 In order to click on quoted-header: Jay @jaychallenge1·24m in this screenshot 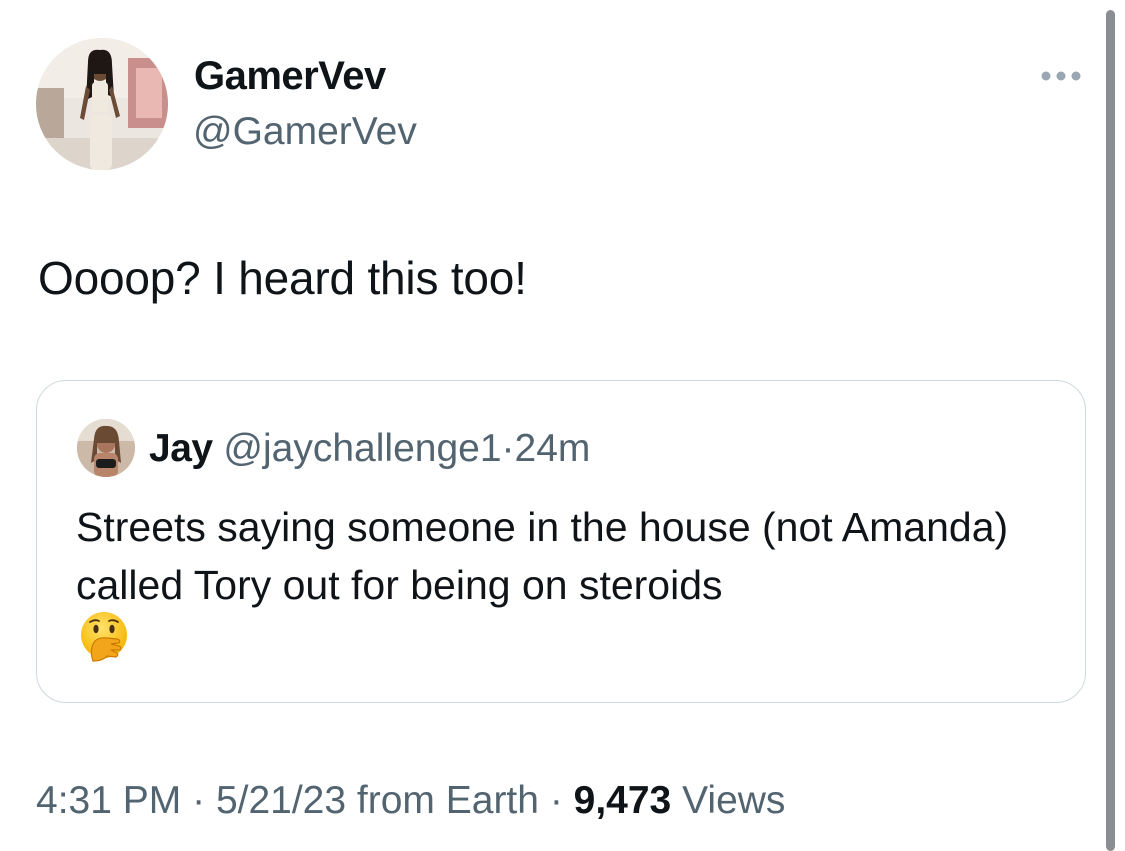, I will do `click(369, 449)`.